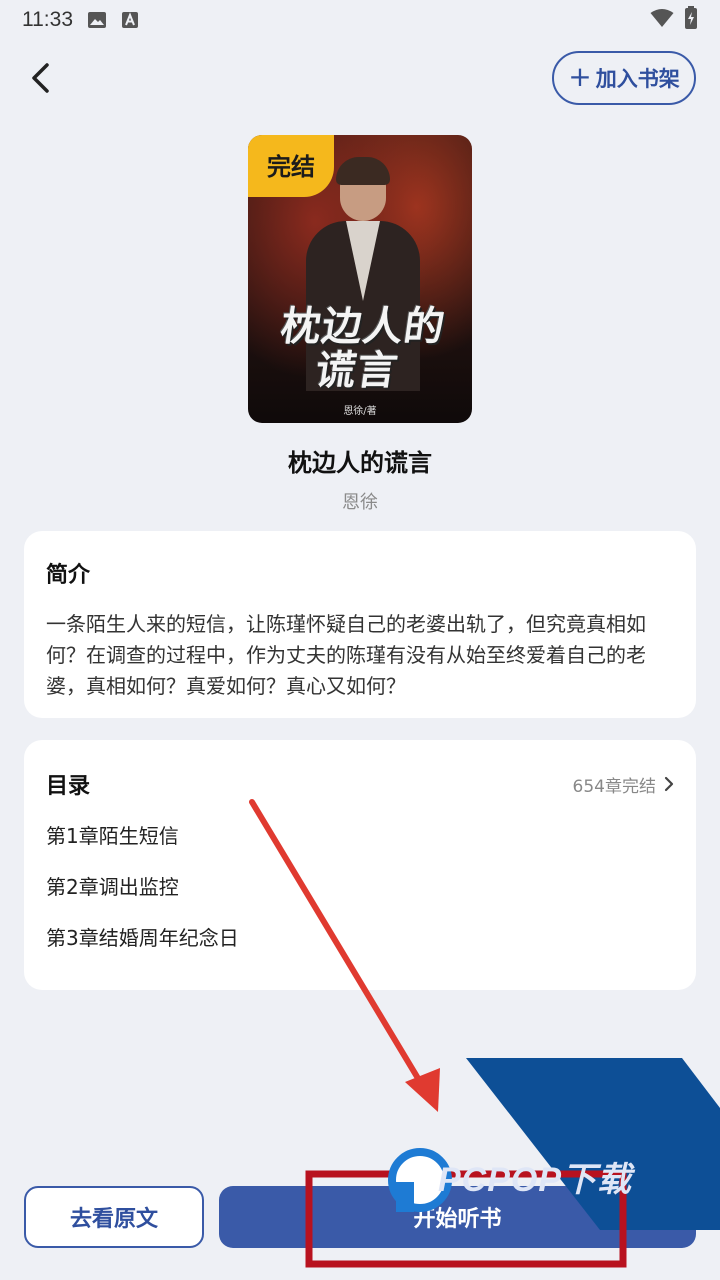 The width and height of the screenshot is (720, 1280). Describe the element at coordinates (357, 371) in the screenshot. I see `cover-title-line2: 谎言` at that location.